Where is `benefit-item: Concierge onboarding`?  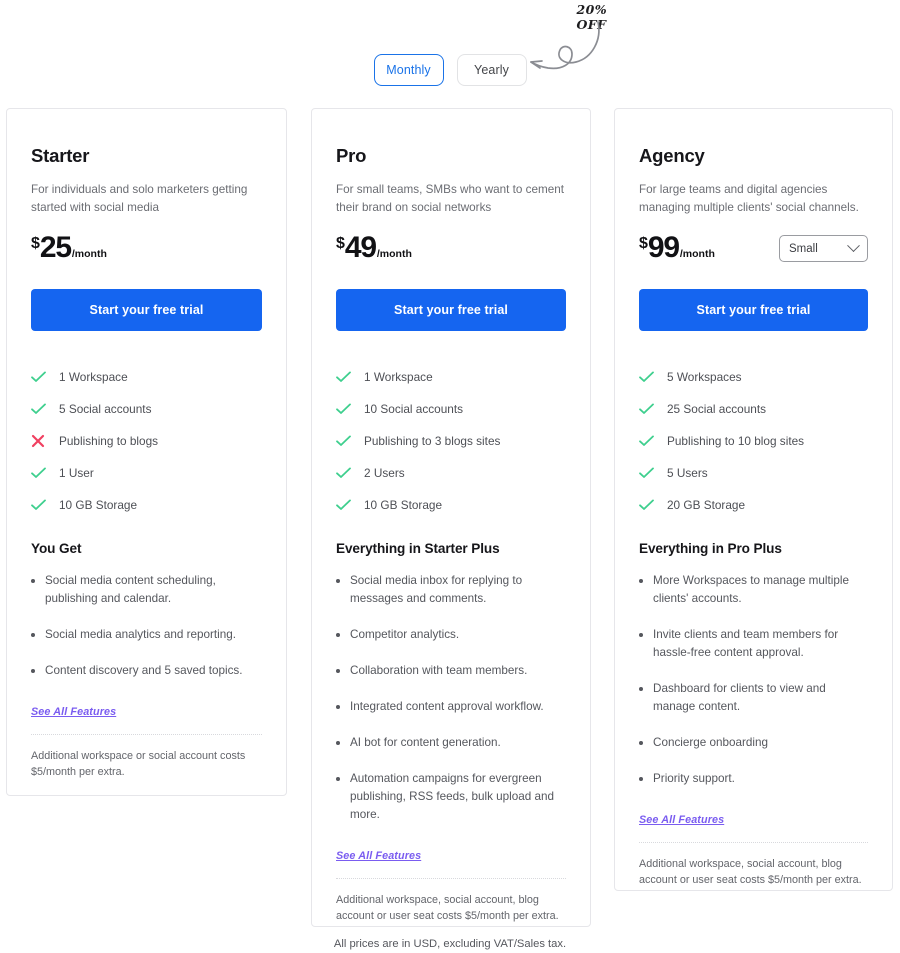
benefit-item: Concierge onboarding is located at coordinates (753, 743).